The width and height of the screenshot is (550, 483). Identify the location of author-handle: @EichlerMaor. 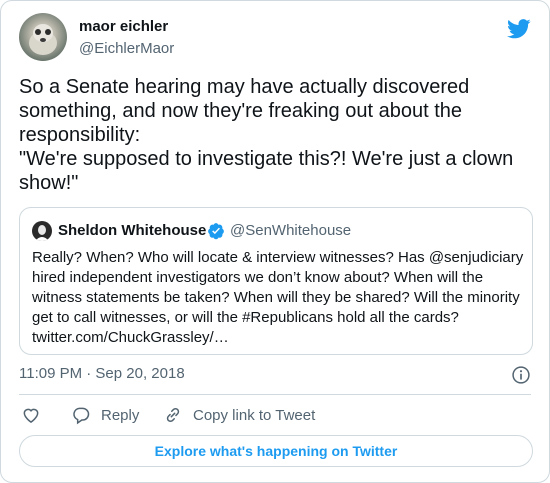
(126, 48).